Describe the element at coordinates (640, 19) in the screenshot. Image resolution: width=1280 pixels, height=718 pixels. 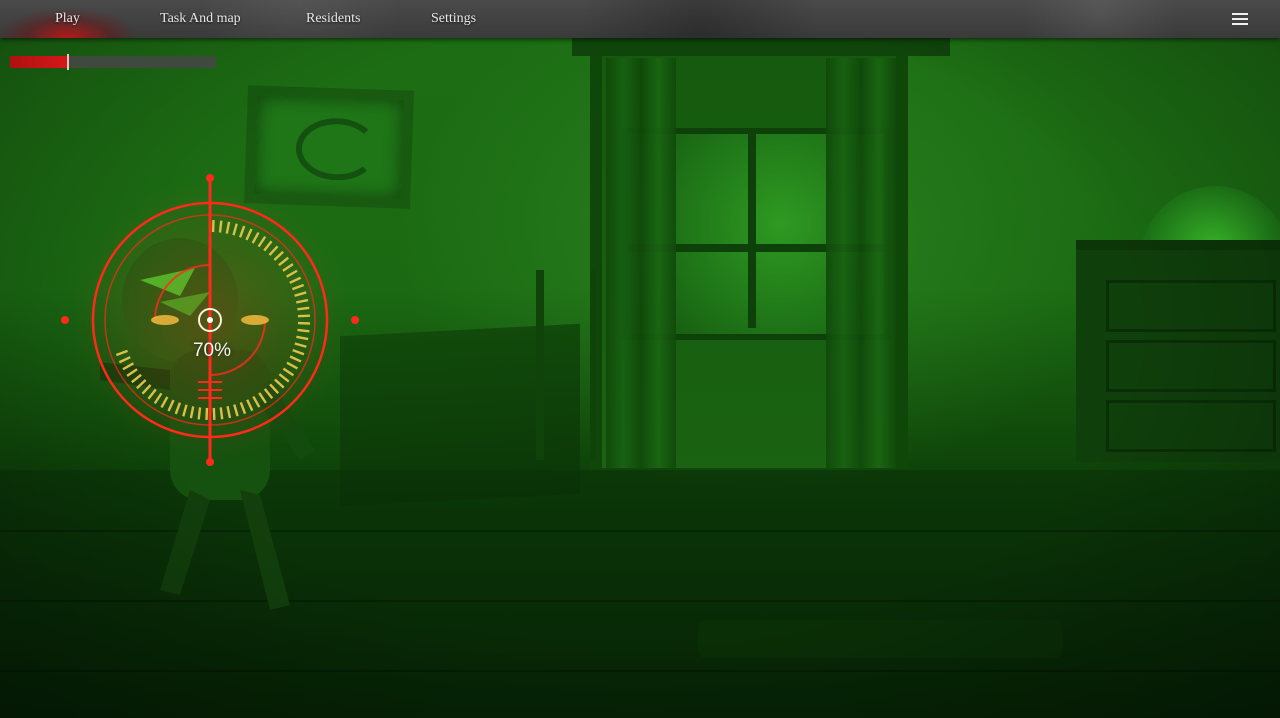
I see `top-nav-bar: Play Task And map Residents Settings` at that location.